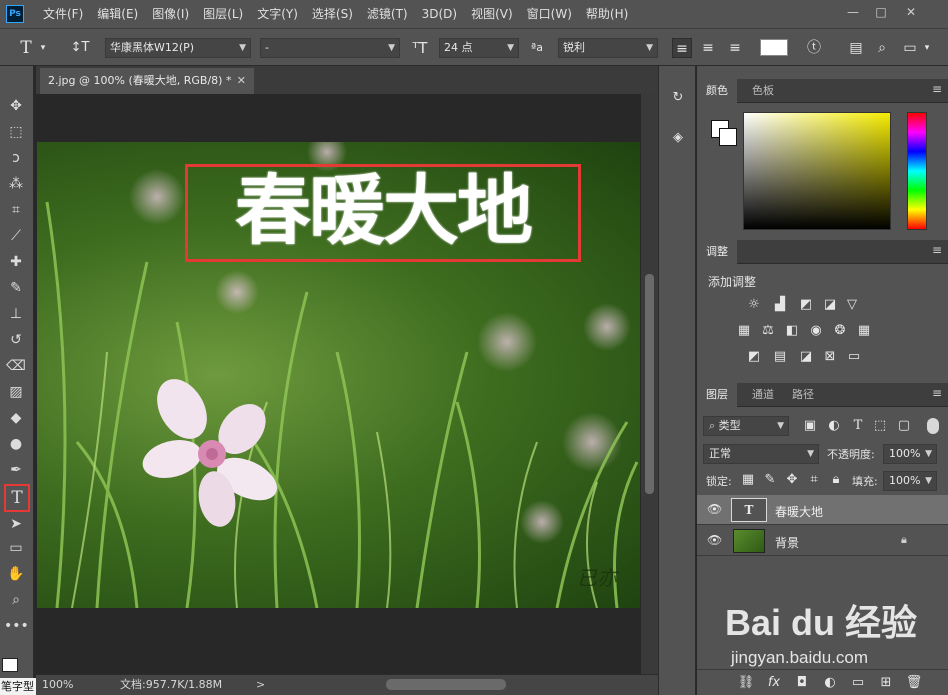 This screenshot has height=695, width=948. I want to click on menu-item: 选择(S), so click(332, 14).